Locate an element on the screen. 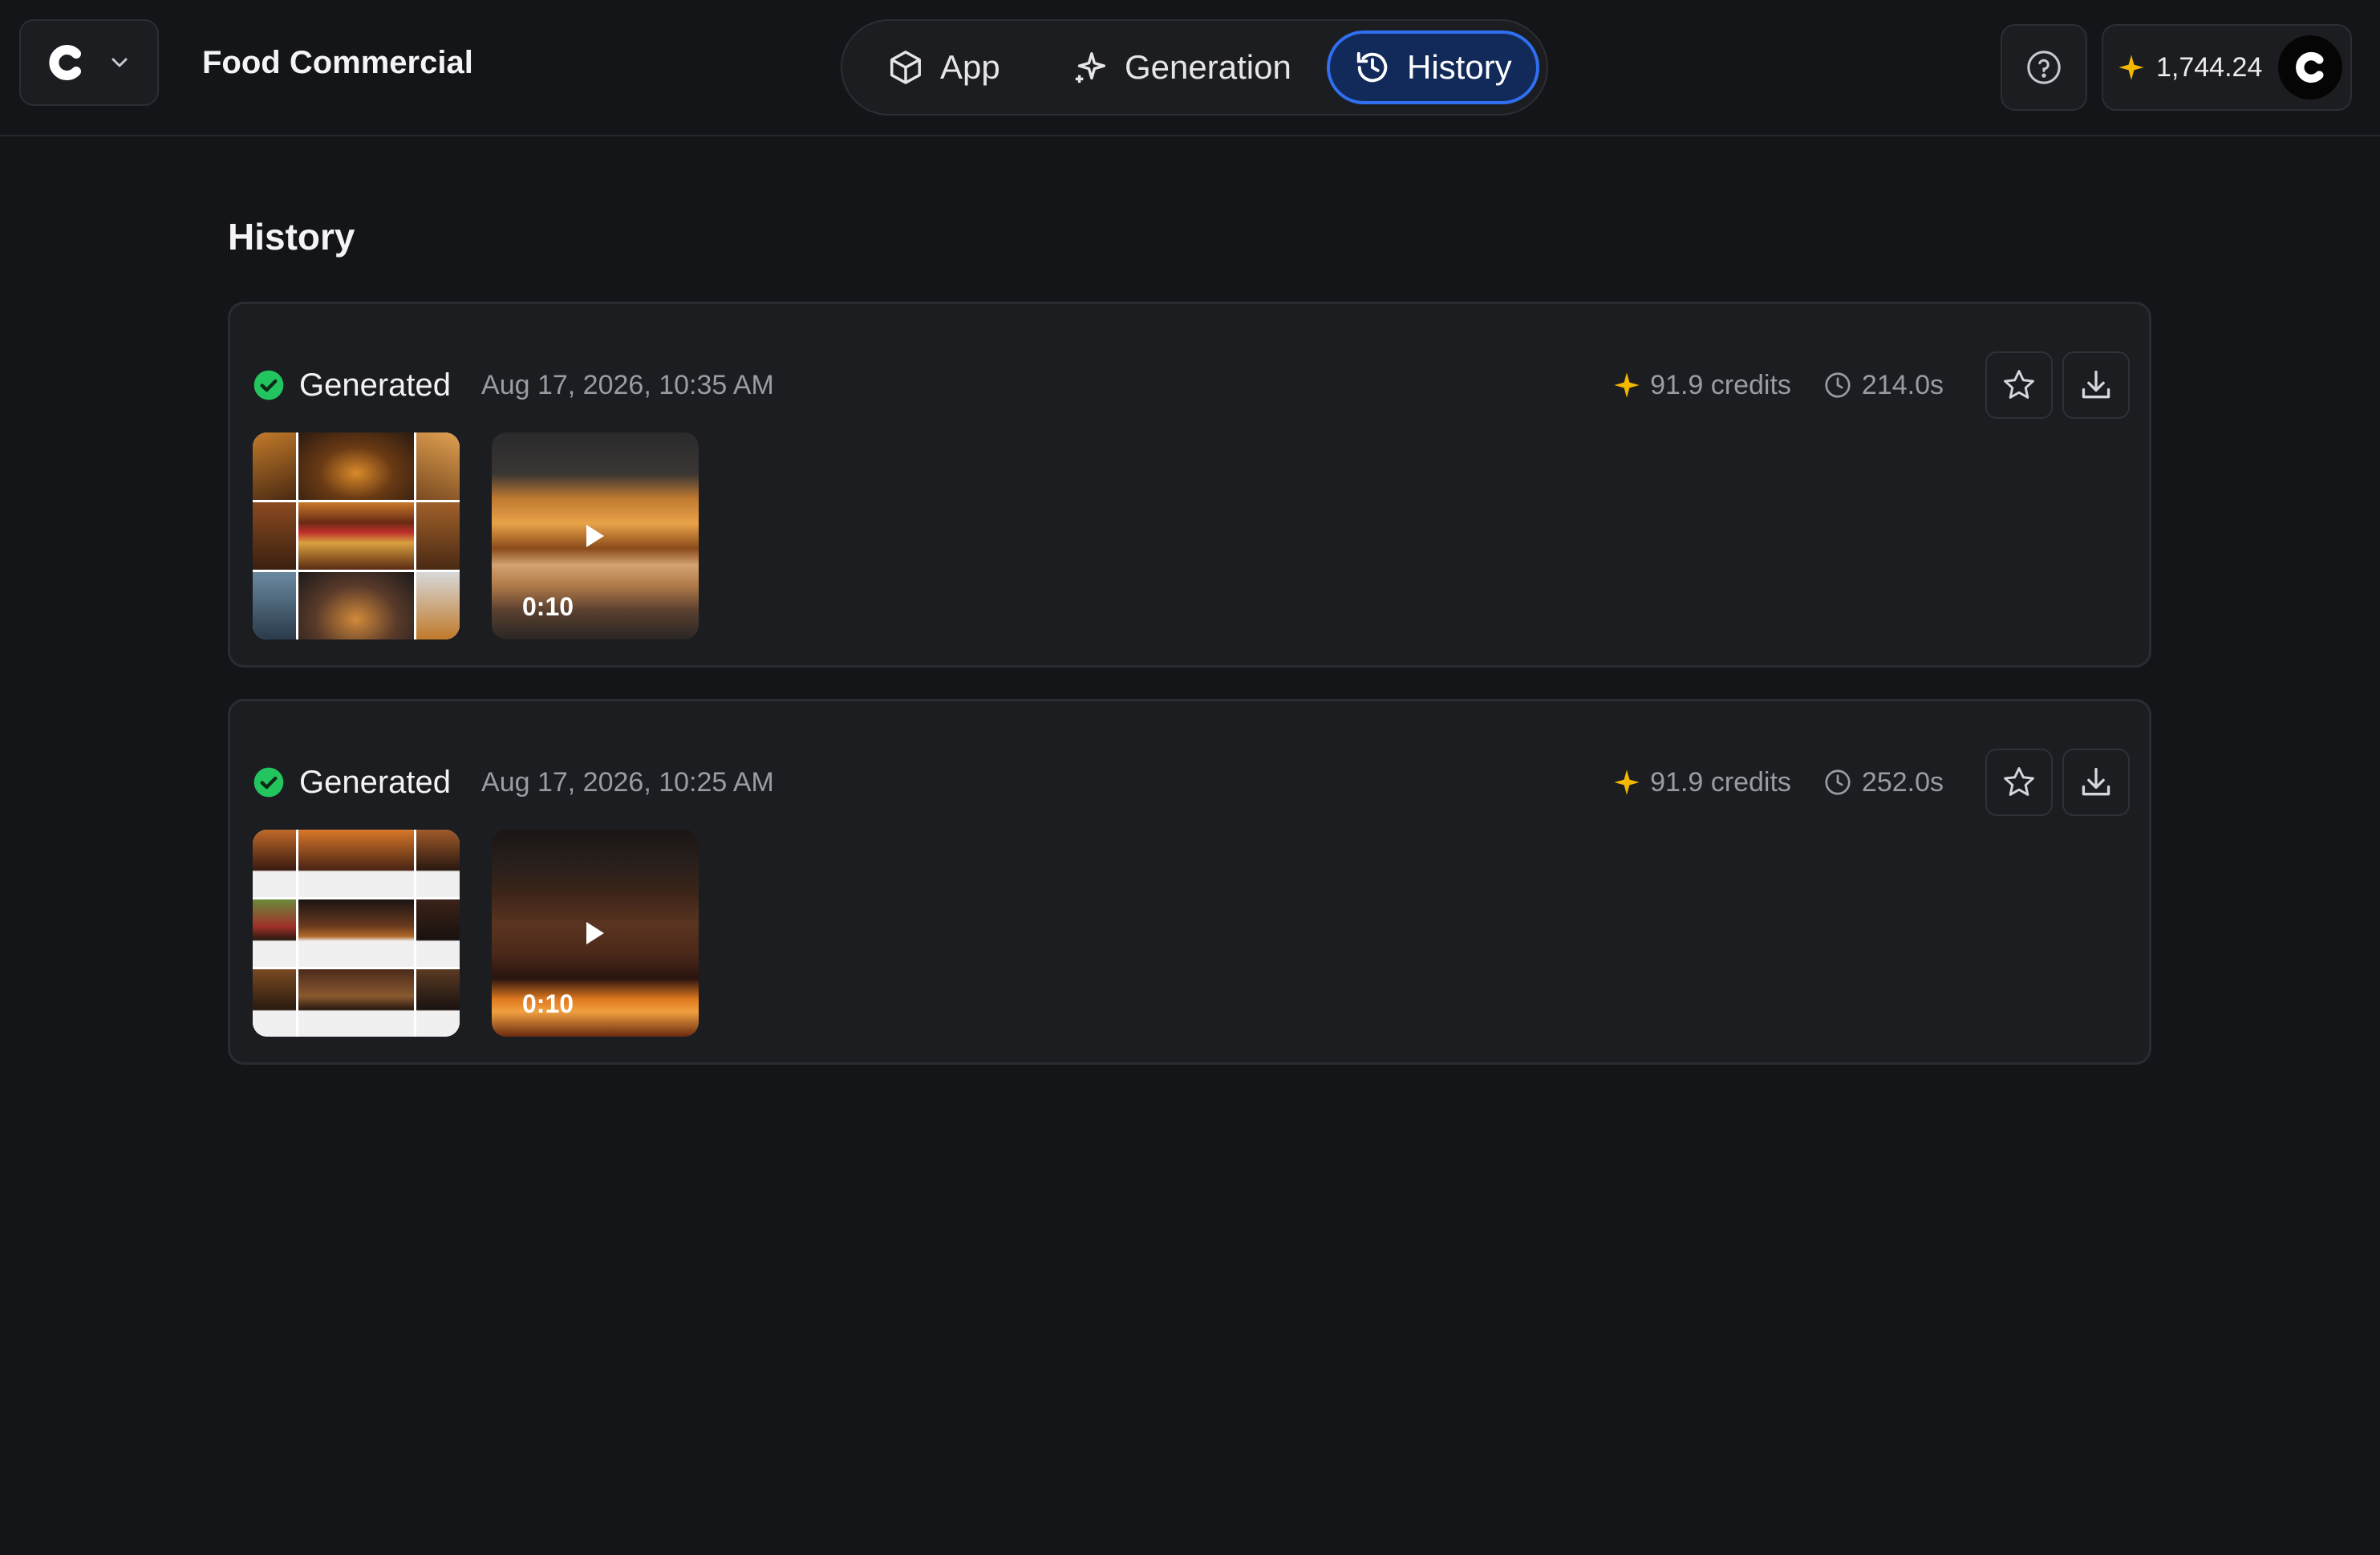 This screenshot has height=1555, width=2380. tab-generation: Generation is located at coordinates (1182, 67).